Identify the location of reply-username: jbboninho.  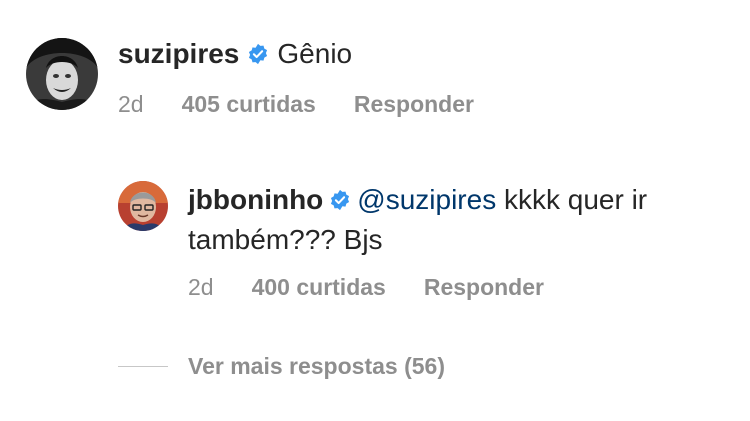
(255, 199).